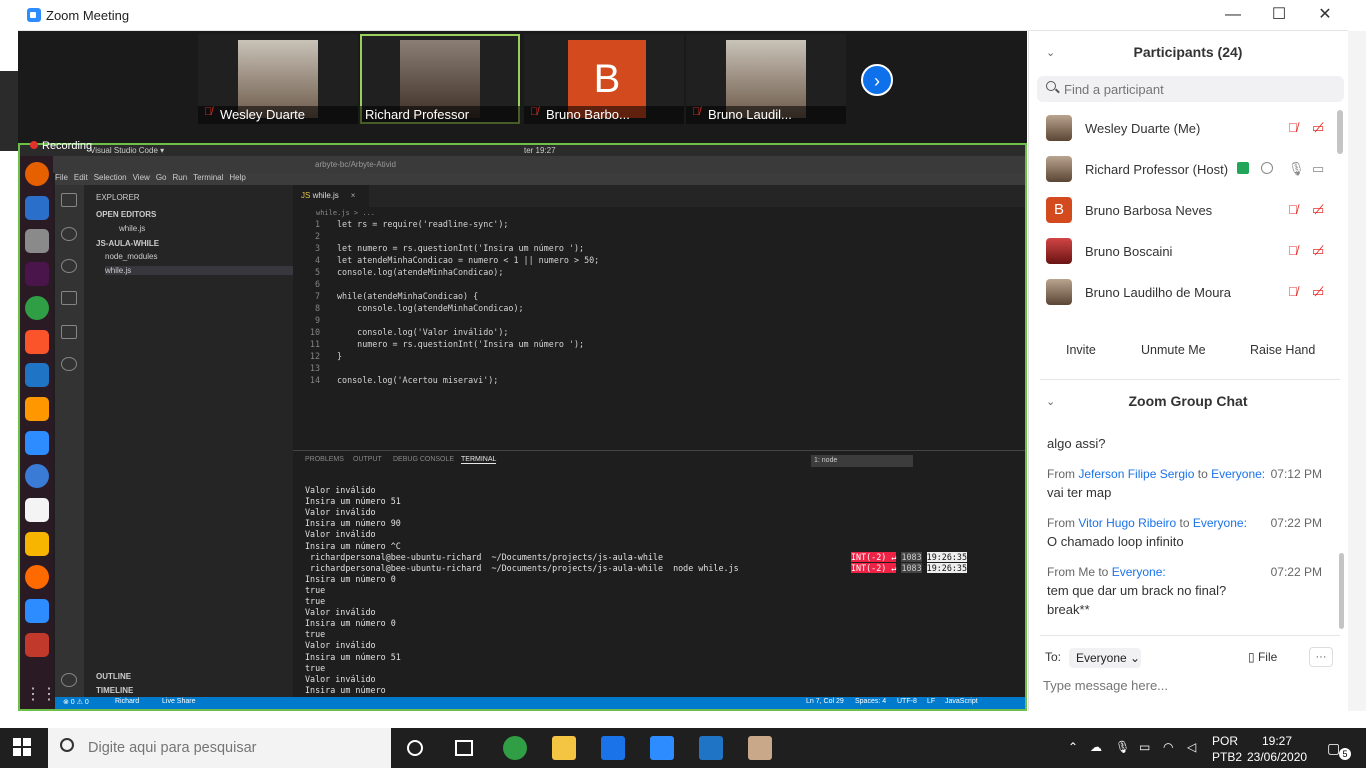 The image size is (1366, 768). What do you see at coordinates (1191, 747) in the screenshot?
I see `volume-icon: ◁` at bounding box center [1191, 747].